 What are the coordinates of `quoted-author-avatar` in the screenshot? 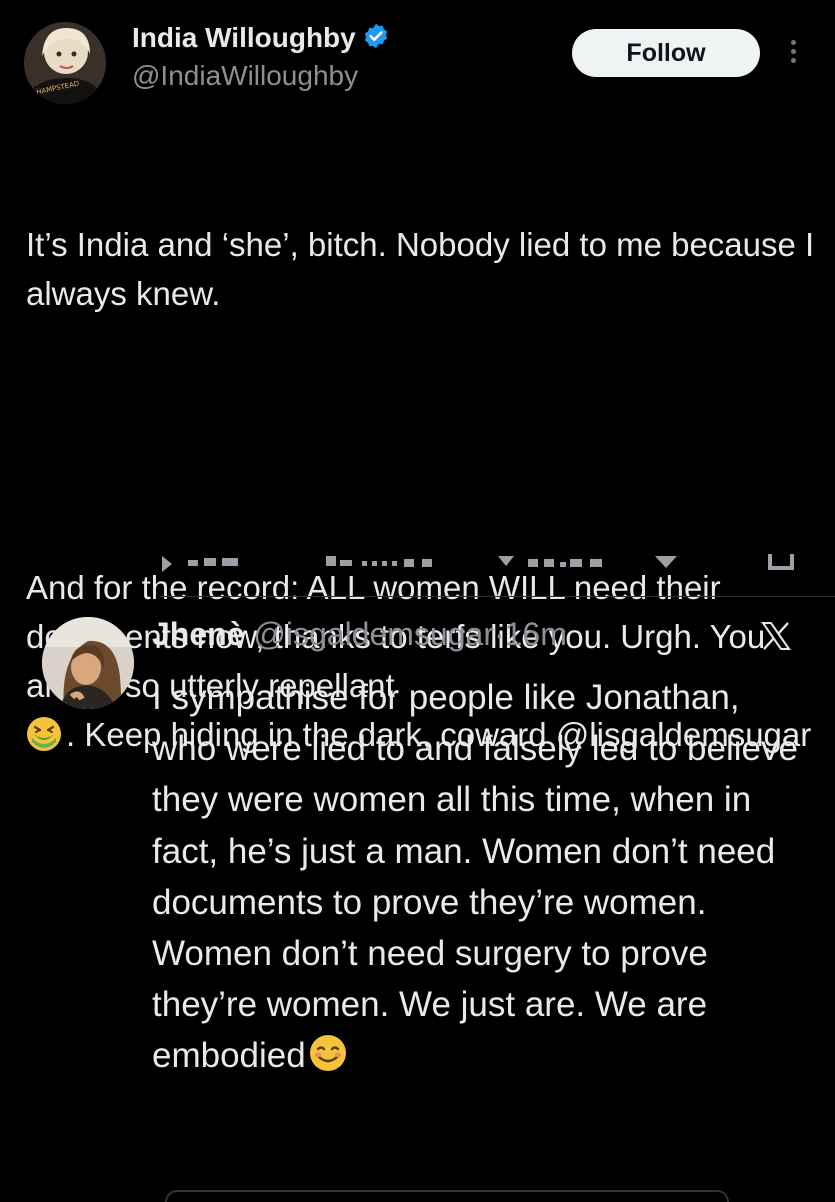 It's located at (88, 663).